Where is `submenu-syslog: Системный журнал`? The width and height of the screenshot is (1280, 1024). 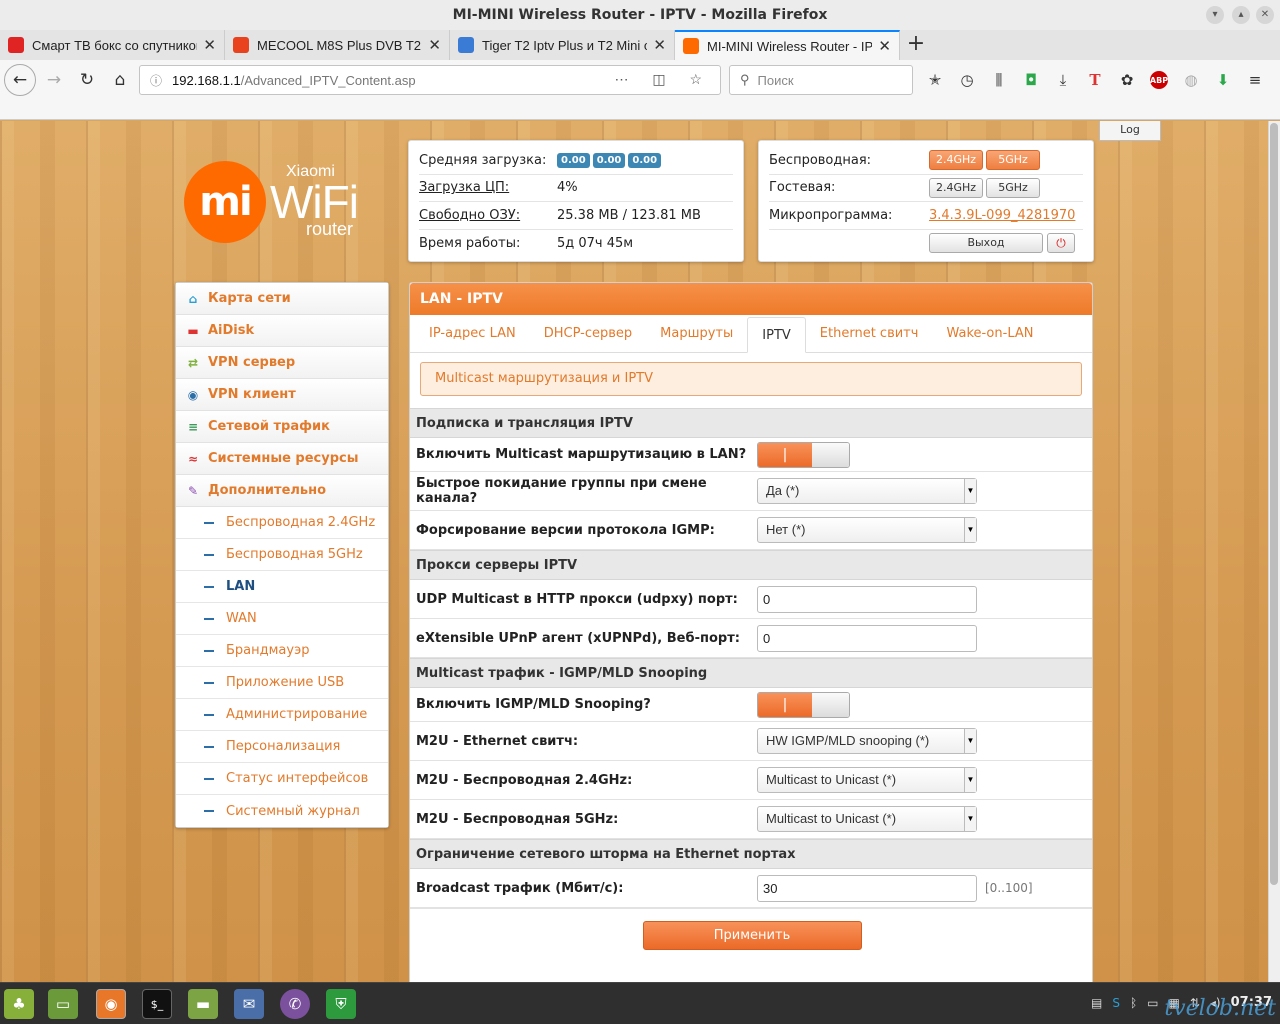
submenu-syslog: Системный журнал is located at coordinates (282, 811).